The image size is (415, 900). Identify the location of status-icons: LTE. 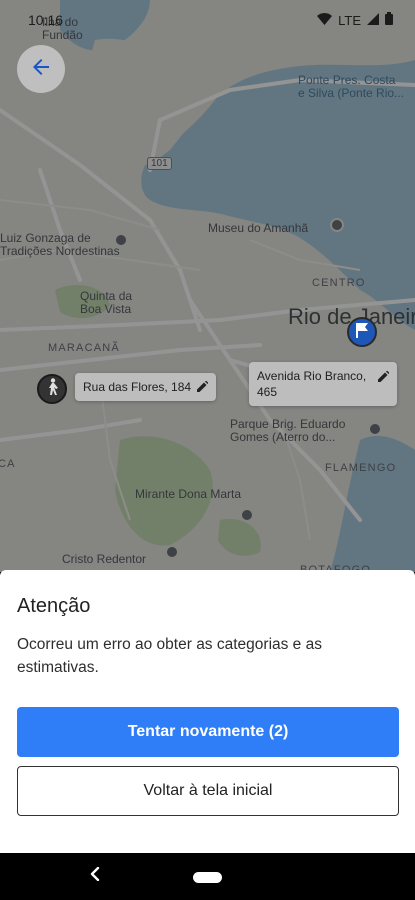
(355, 20).